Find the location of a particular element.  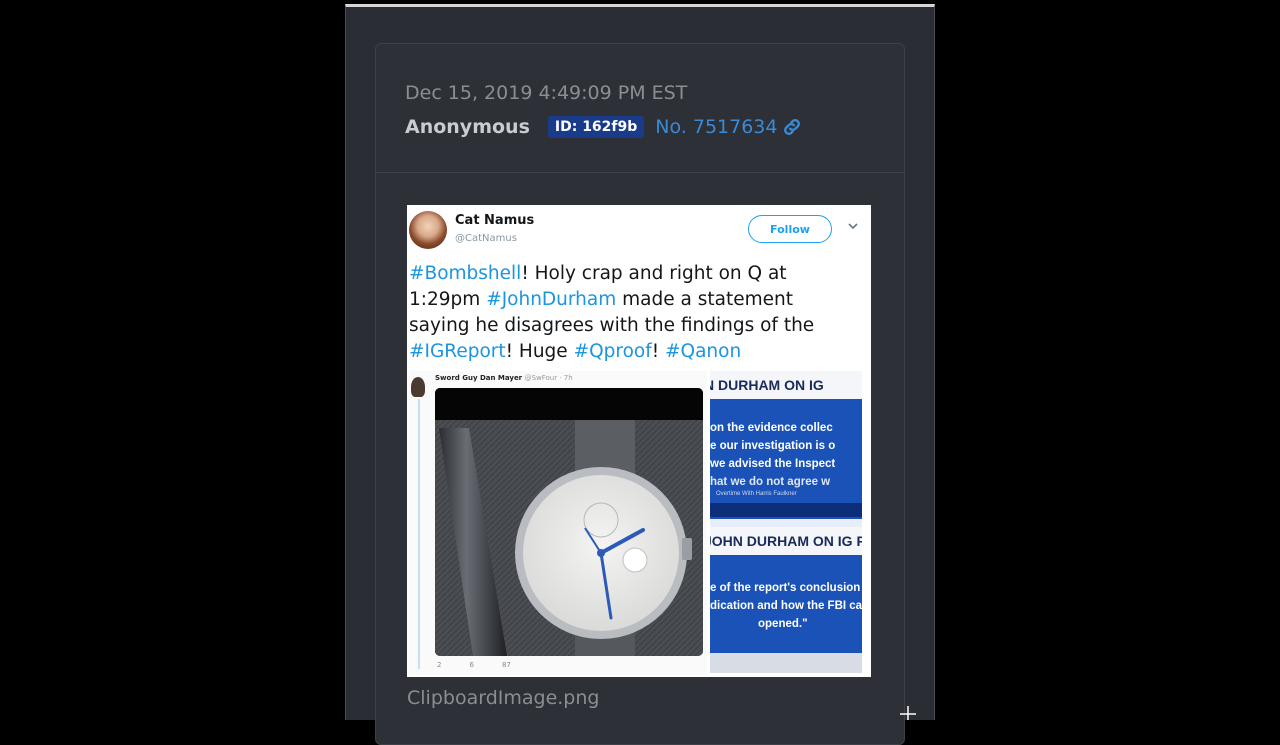

link-icon is located at coordinates (792, 127).